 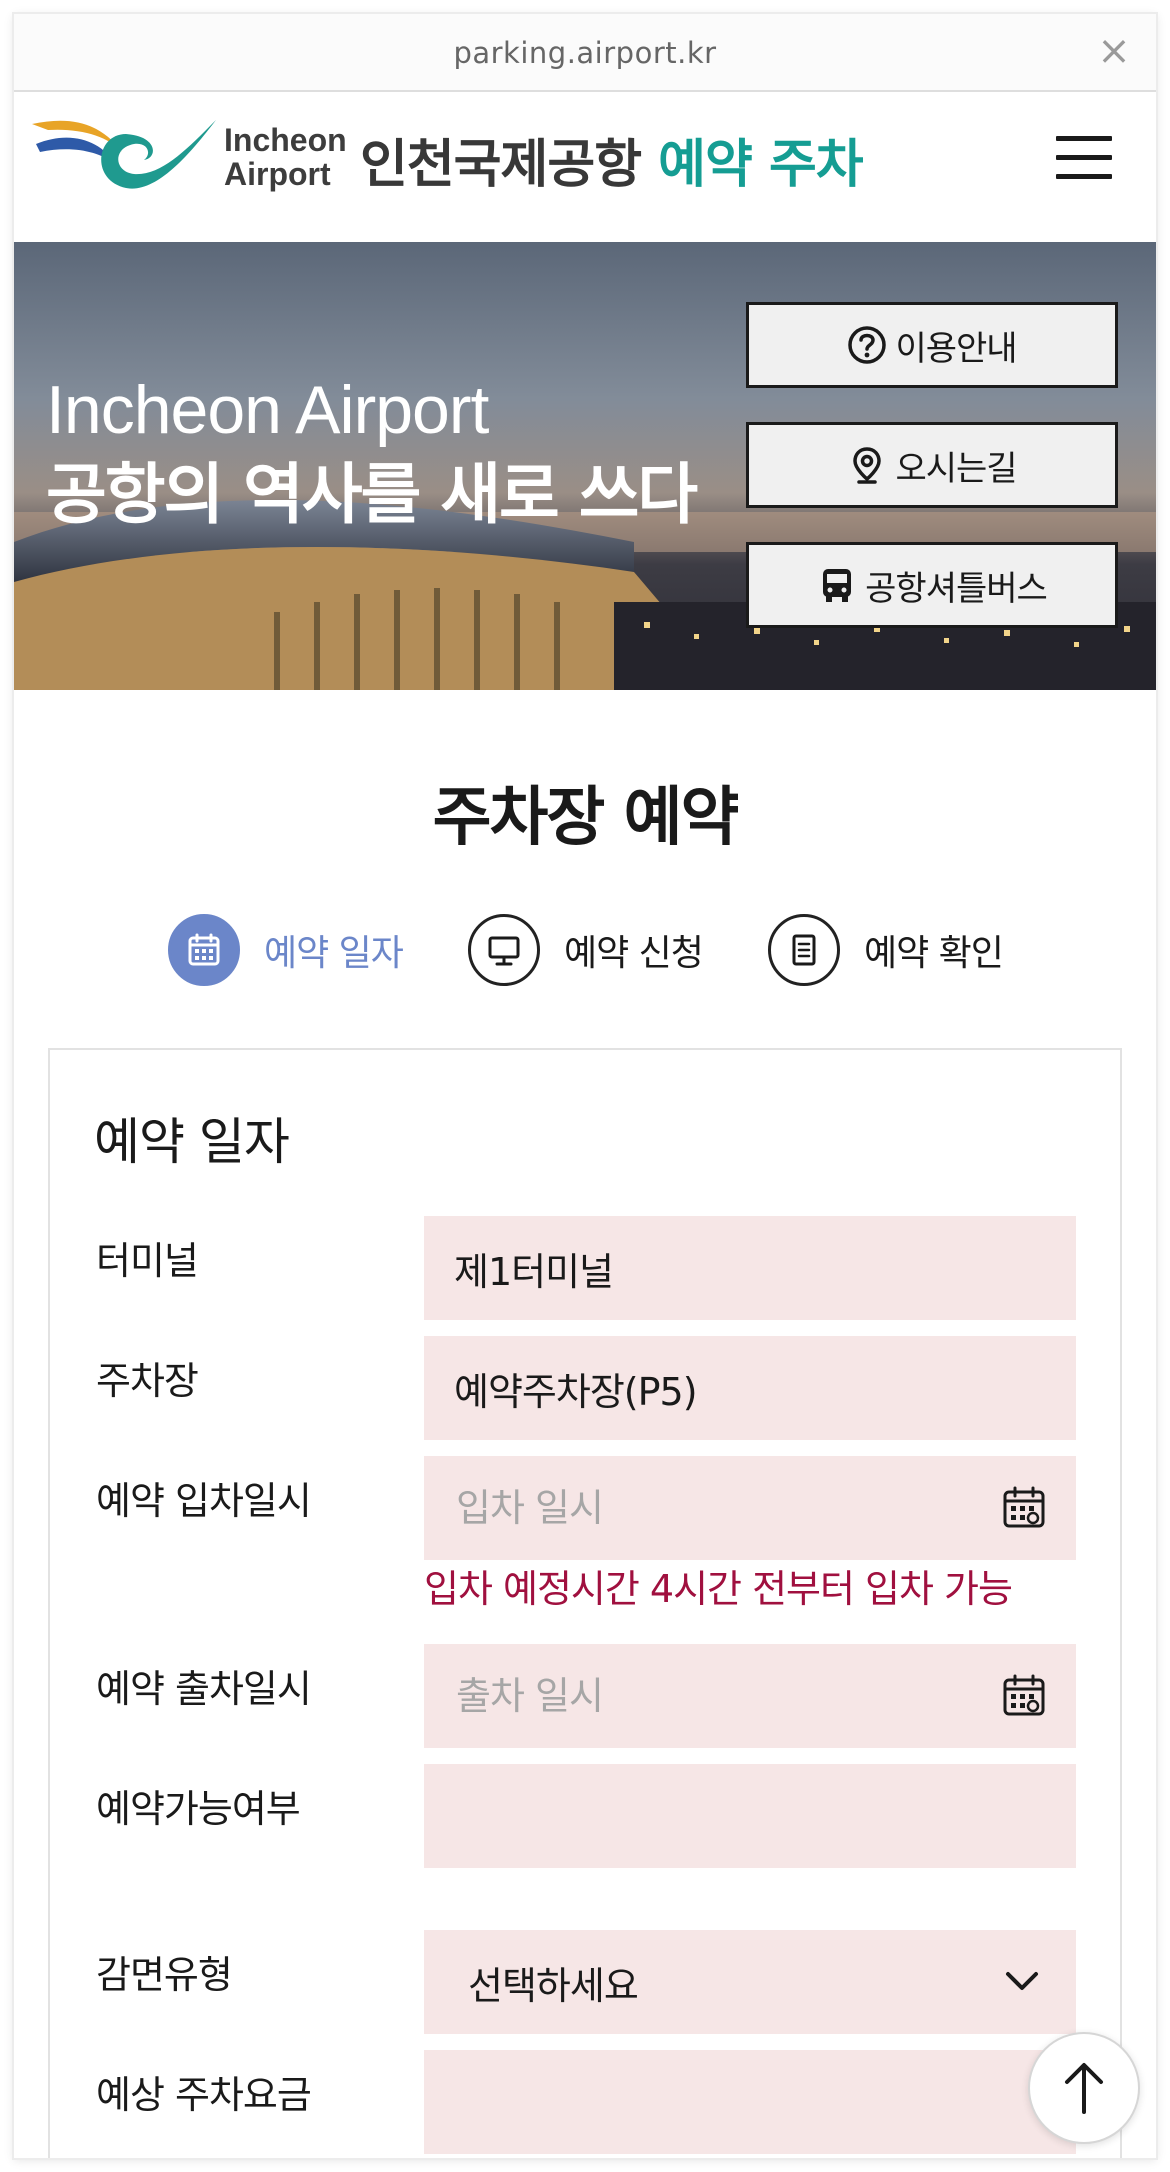 What do you see at coordinates (867, 465) in the screenshot?
I see `map-pin-icon` at bounding box center [867, 465].